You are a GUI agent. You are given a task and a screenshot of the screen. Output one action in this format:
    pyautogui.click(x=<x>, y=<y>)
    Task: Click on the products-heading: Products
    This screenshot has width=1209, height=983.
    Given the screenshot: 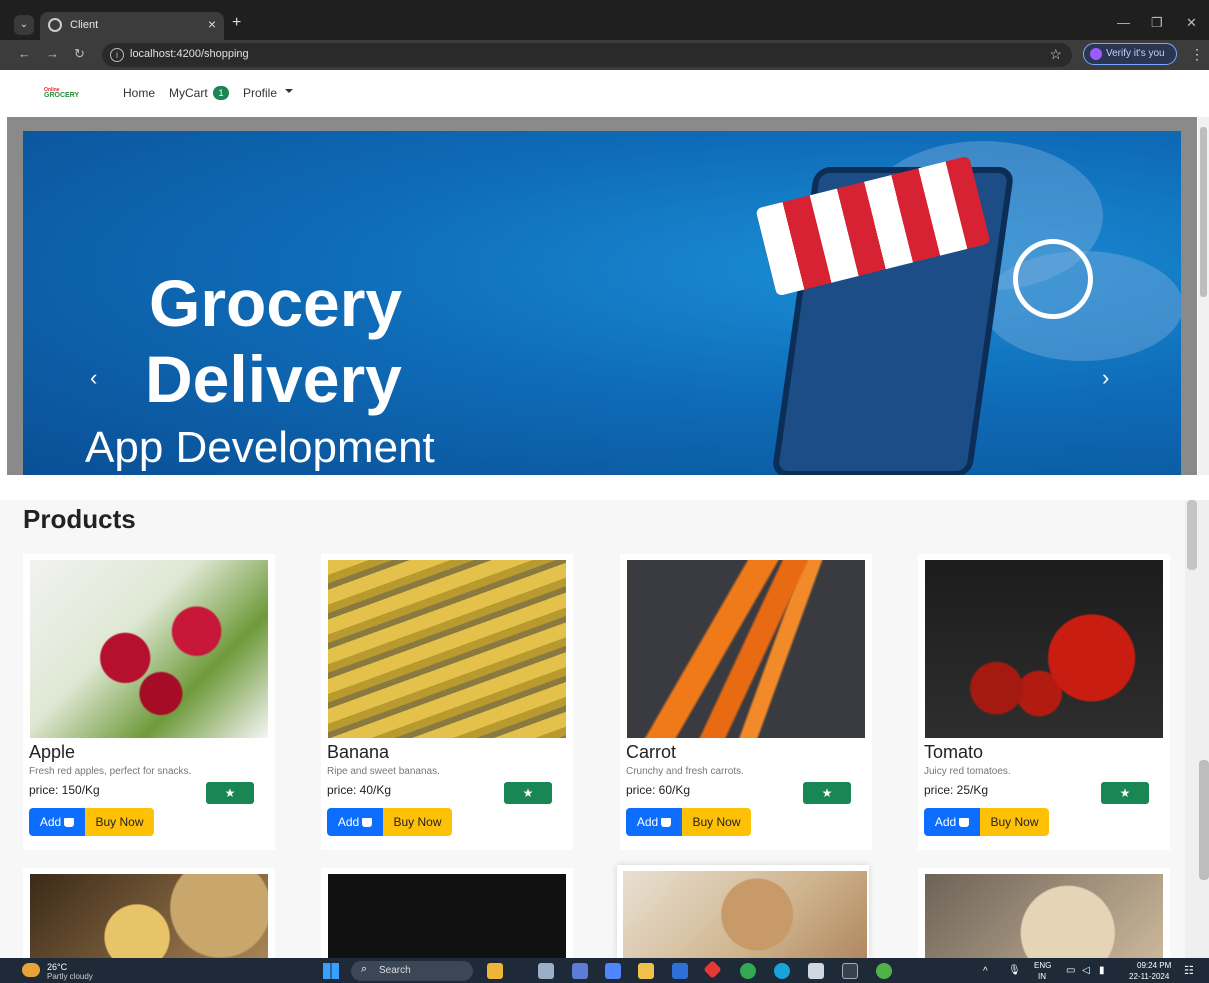 What is the action you would take?
    pyautogui.click(x=79, y=519)
    